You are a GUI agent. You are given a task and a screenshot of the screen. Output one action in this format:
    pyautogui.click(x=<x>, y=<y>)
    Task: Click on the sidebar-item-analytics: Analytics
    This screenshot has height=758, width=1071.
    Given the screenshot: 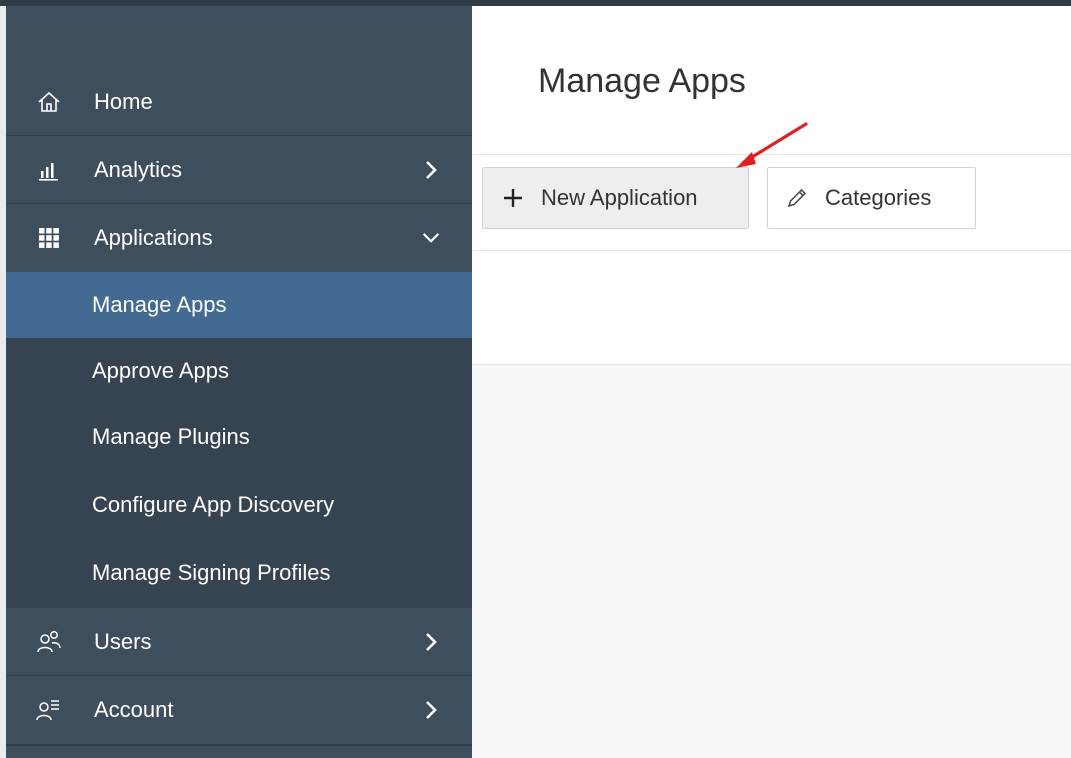 What is the action you would take?
    pyautogui.click(x=239, y=170)
    